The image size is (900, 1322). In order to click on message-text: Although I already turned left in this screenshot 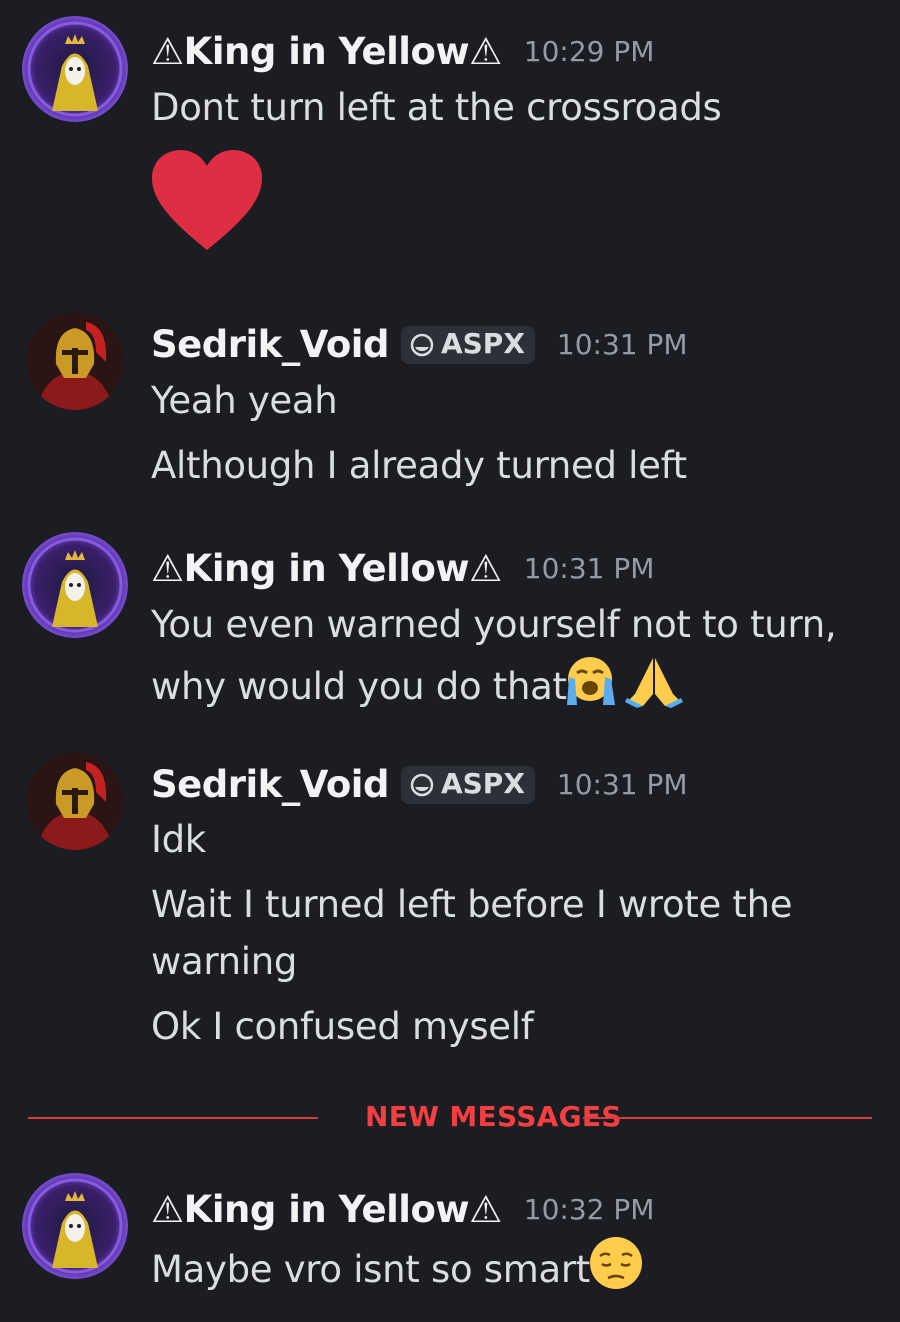, I will do `click(419, 465)`.